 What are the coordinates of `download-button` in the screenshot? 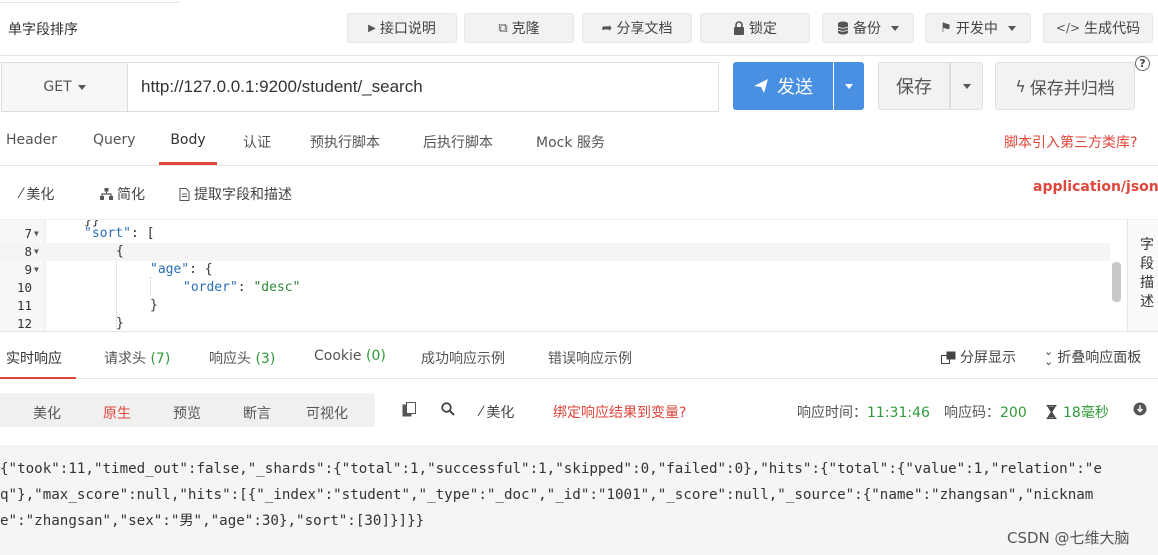 It's located at (1140, 409).